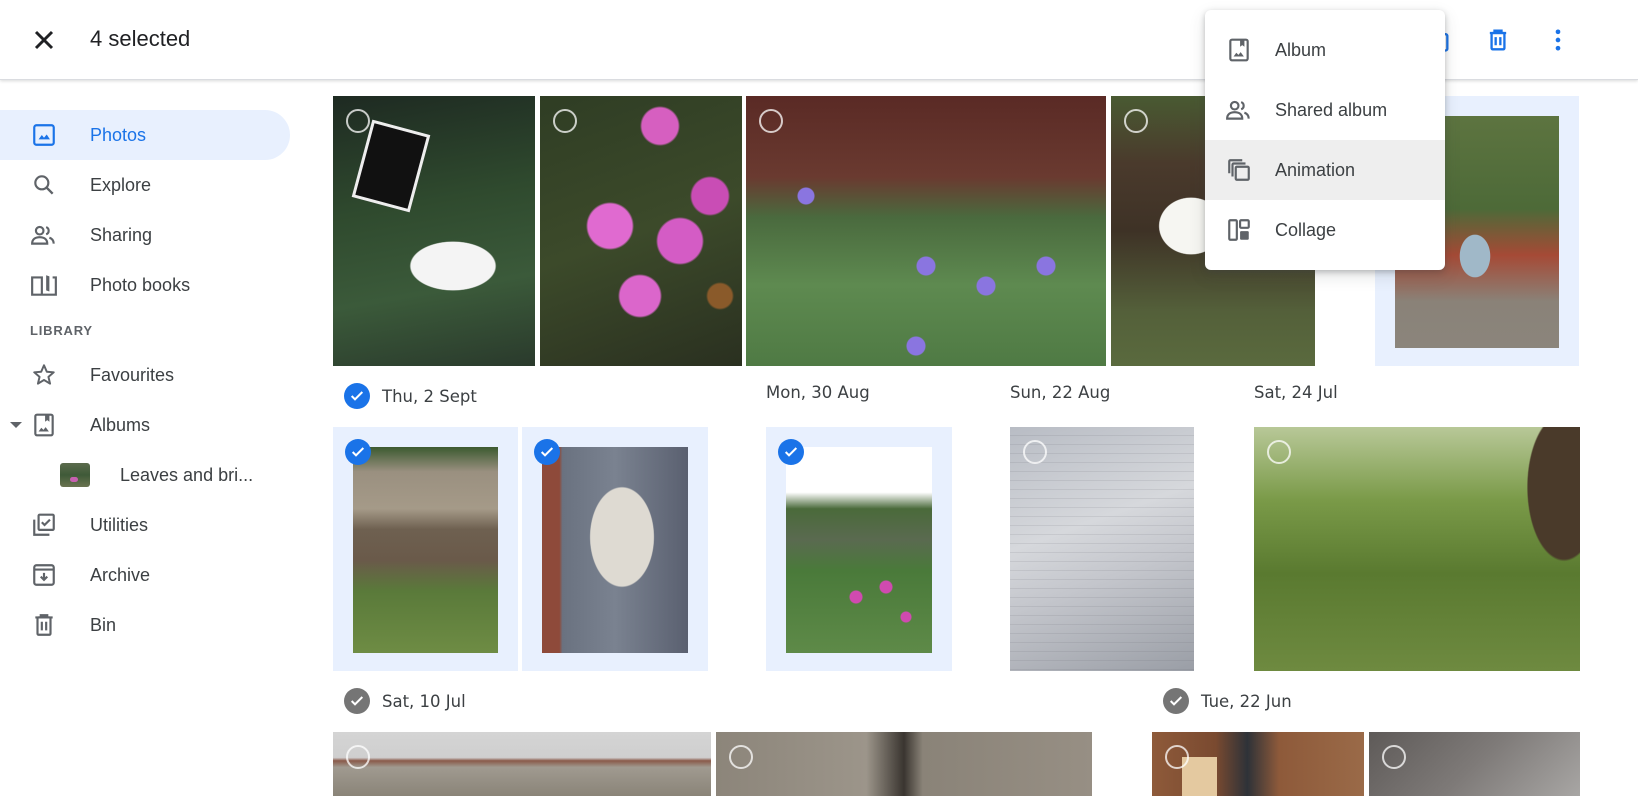  I want to click on album-icon, so click(1239, 50).